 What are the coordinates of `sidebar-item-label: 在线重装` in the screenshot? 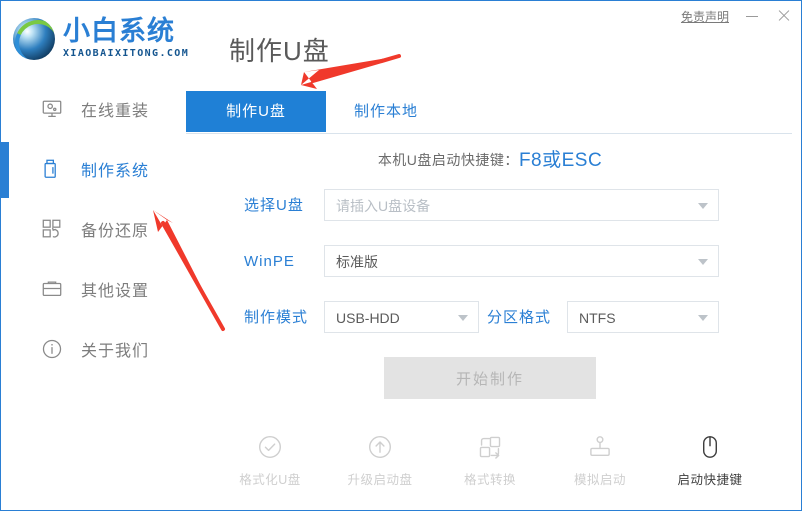 It's located at (115, 111).